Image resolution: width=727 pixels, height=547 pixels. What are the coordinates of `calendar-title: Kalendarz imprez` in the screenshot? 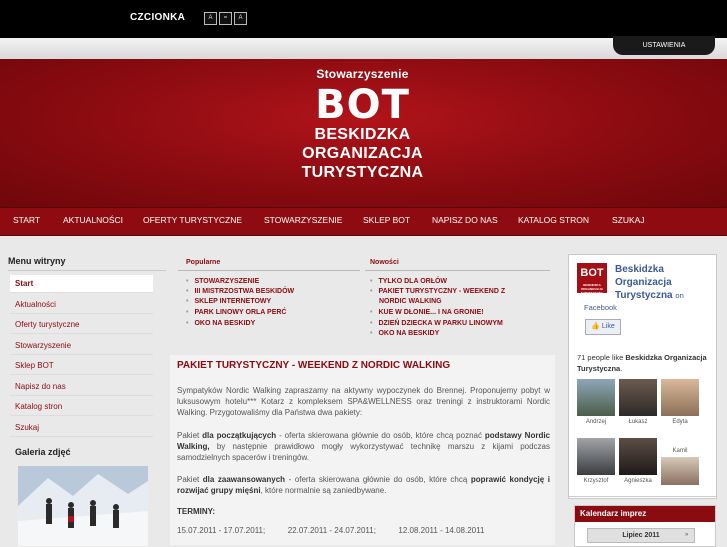 It's located at (645, 514).